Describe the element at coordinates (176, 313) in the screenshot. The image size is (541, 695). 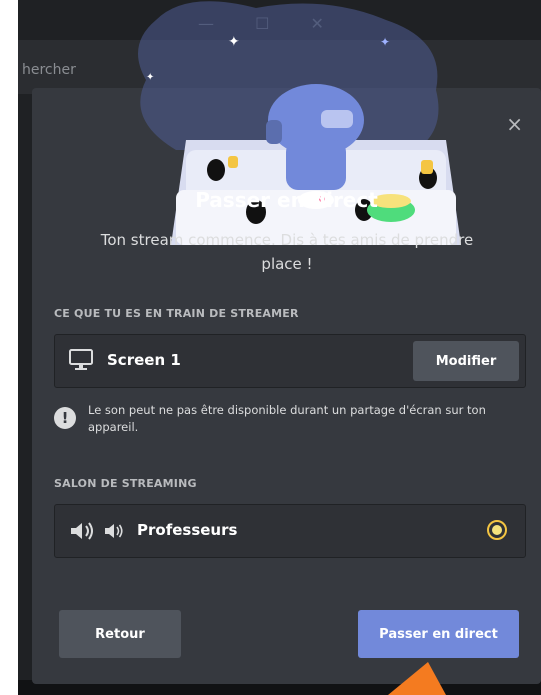
I see `source-section-label: CE QUE TU ES EN TRAIN DE STREAMER` at that location.